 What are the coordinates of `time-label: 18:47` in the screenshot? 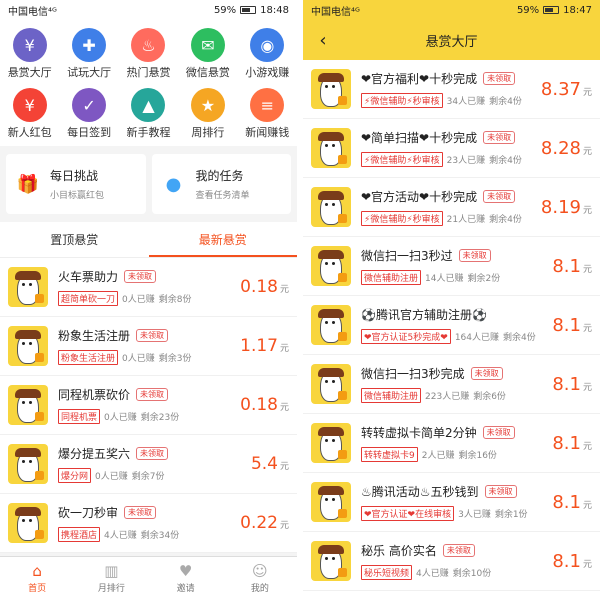 It's located at (577, 10).